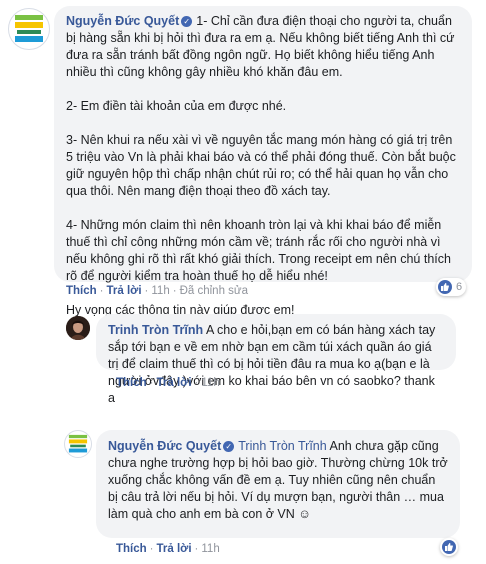 The width and height of the screenshot is (486, 564). What do you see at coordinates (176, 106) in the screenshot?
I see `comment-1-paragraph-2: 2- Em điền tài khoản của em được nhé.` at bounding box center [176, 106].